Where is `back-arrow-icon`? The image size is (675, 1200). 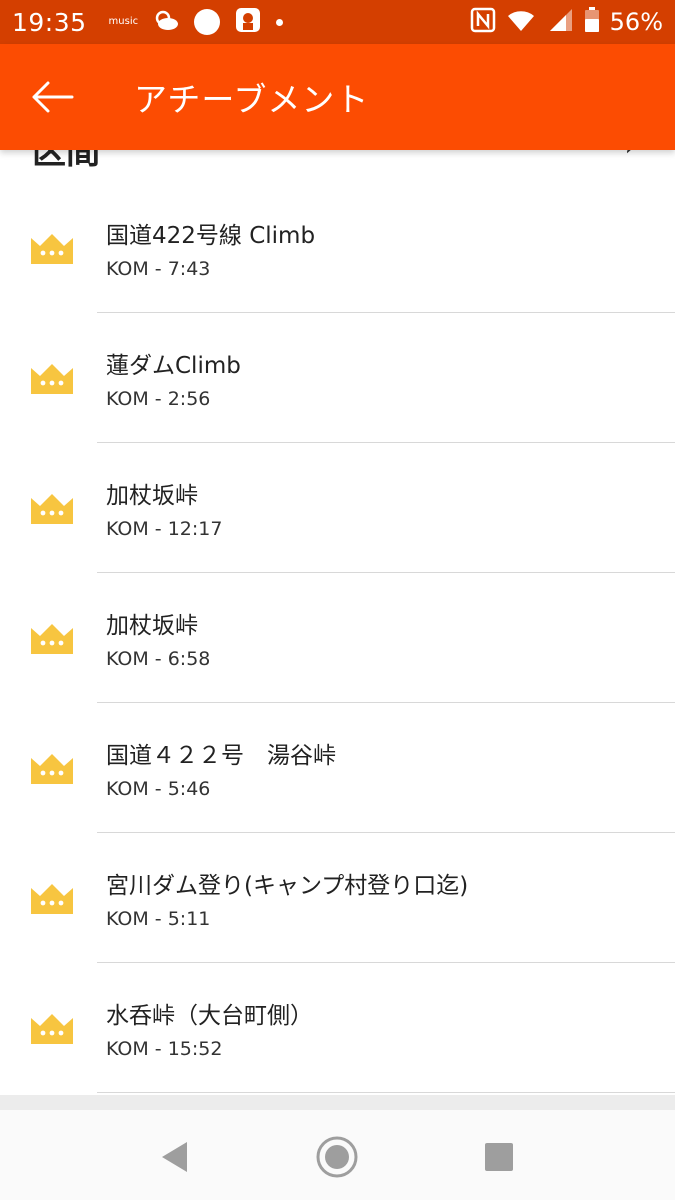
back-arrow-icon is located at coordinates (53, 97).